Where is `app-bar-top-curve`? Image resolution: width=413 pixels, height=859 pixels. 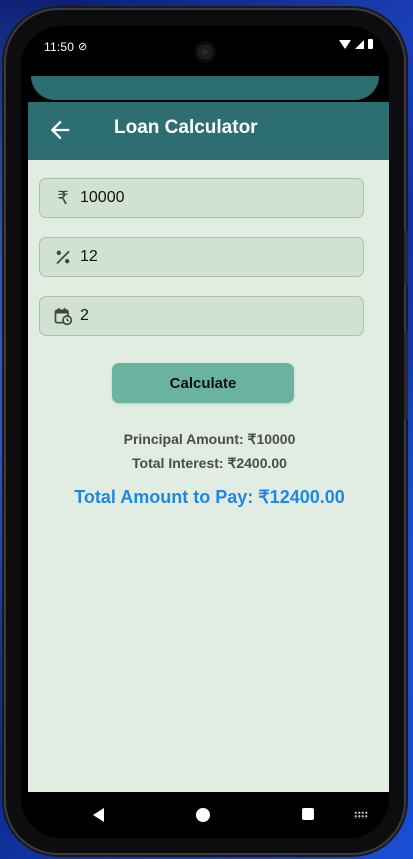 app-bar-top-curve is located at coordinates (205, 88).